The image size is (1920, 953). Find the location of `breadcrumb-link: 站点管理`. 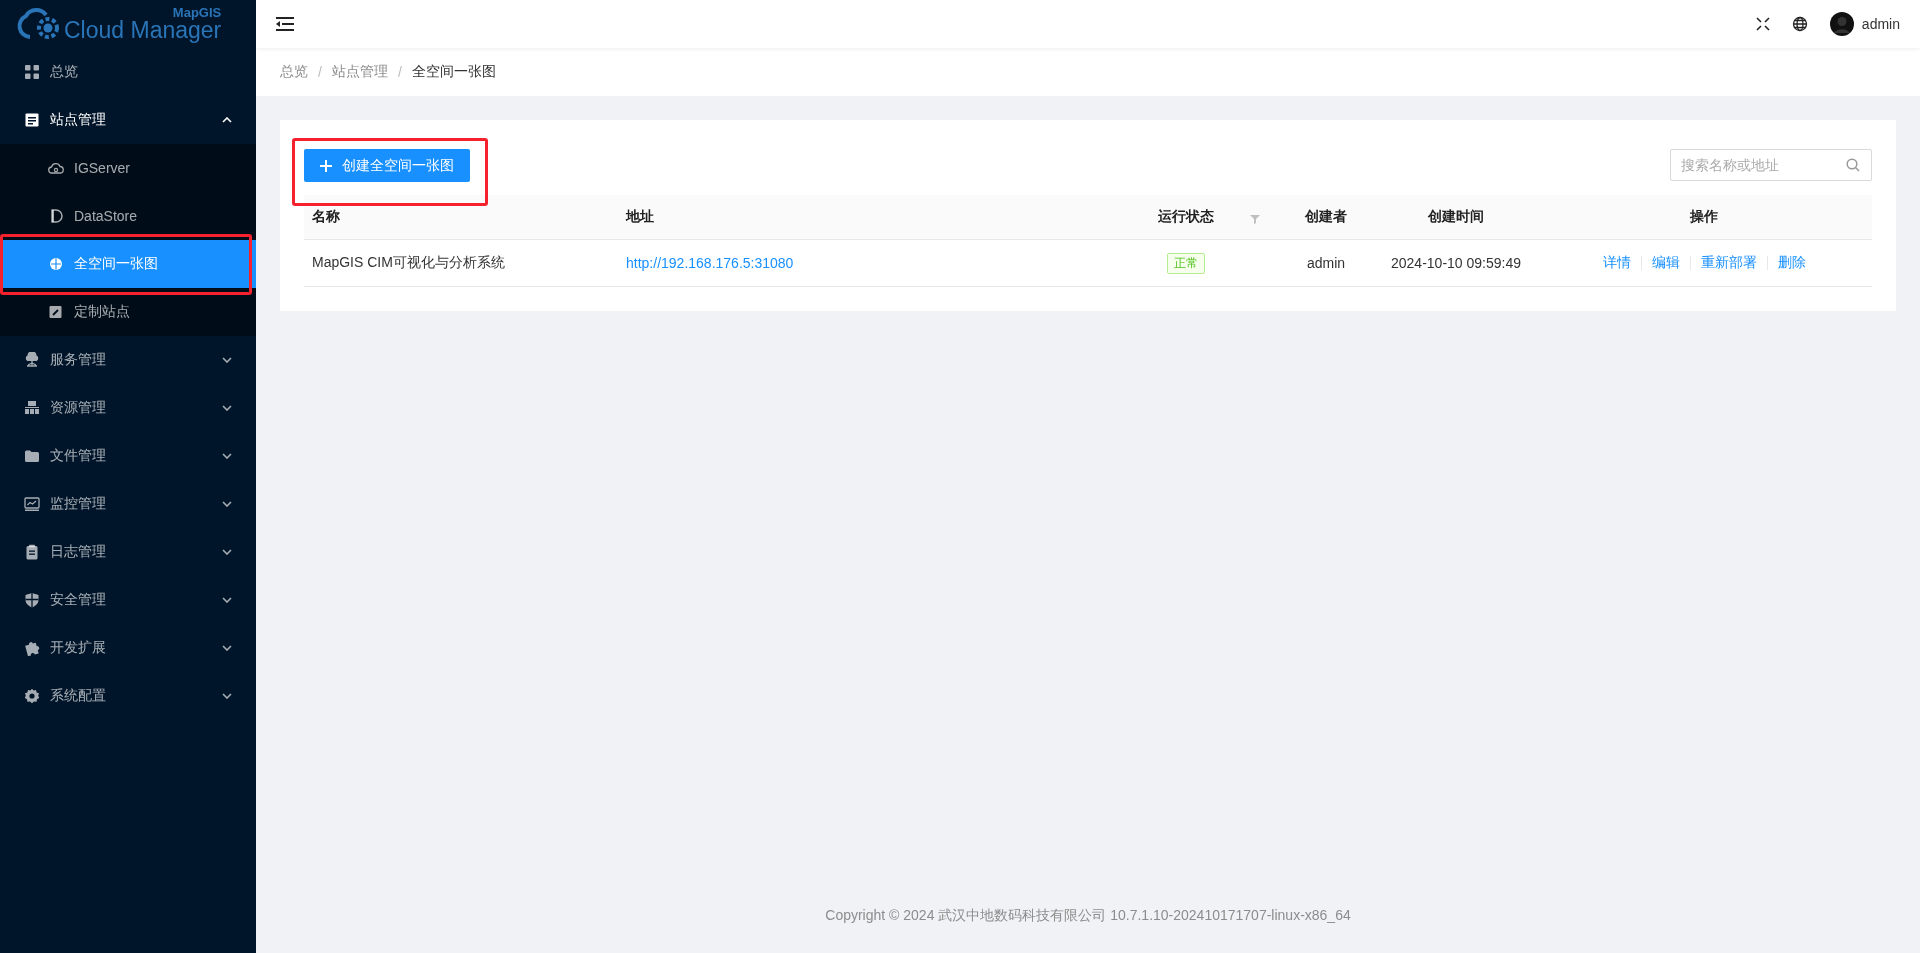

breadcrumb-link: 站点管理 is located at coordinates (359, 72).